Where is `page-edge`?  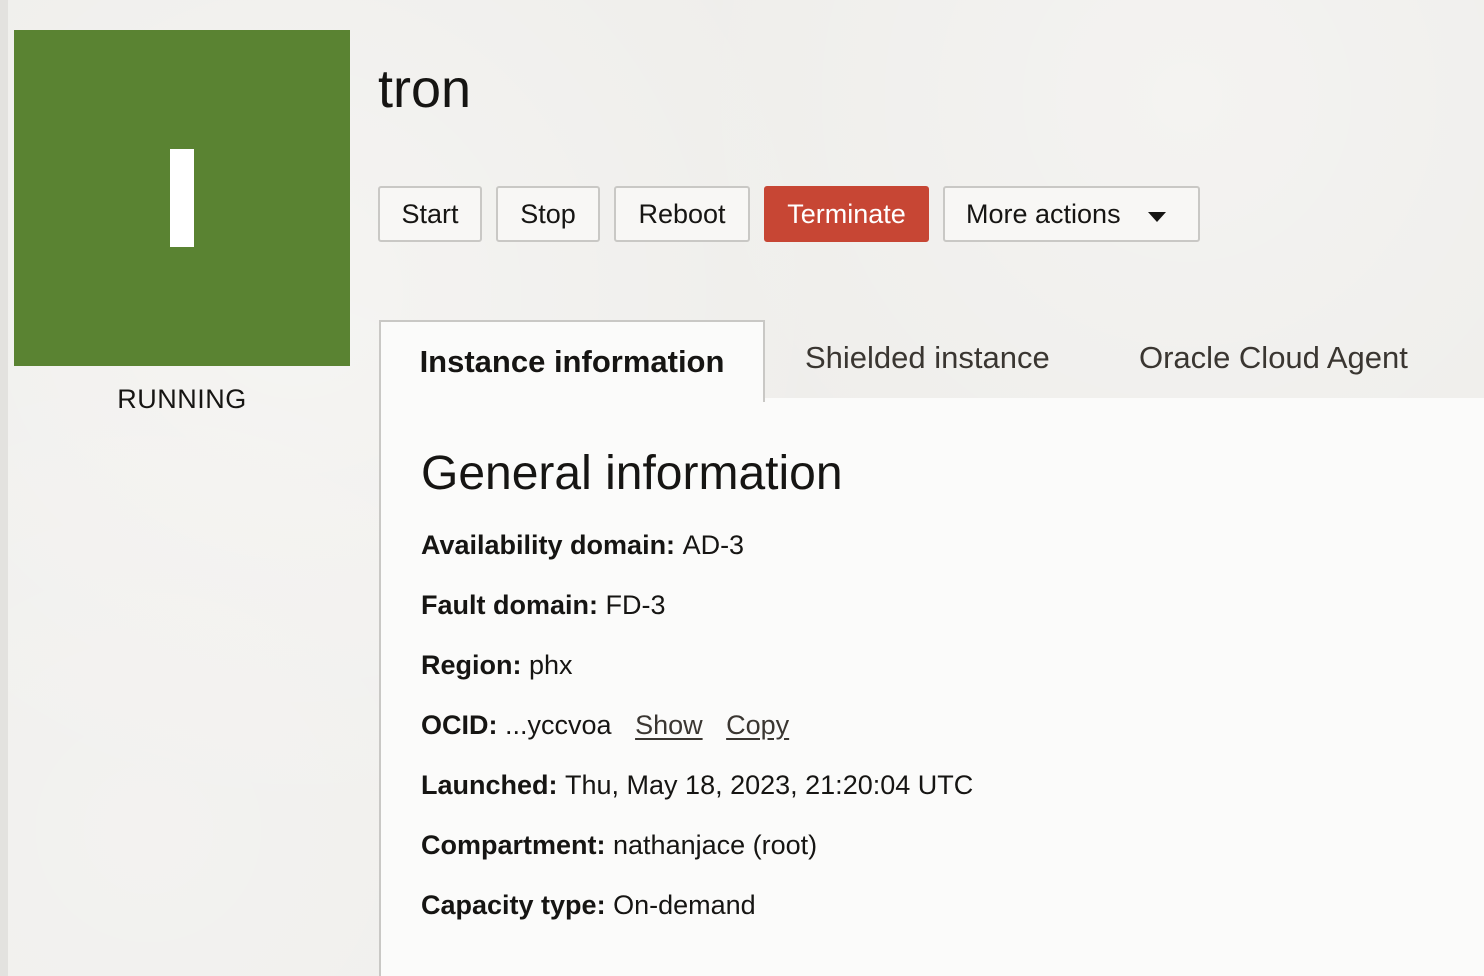 page-edge is located at coordinates (4, 488).